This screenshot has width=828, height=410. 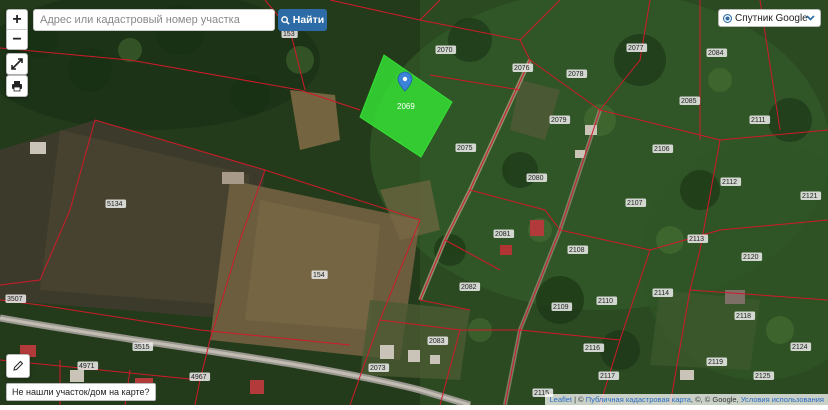 What do you see at coordinates (378, 368) in the screenshot?
I see `parcel-label: 2073` at bounding box center [378, 368].